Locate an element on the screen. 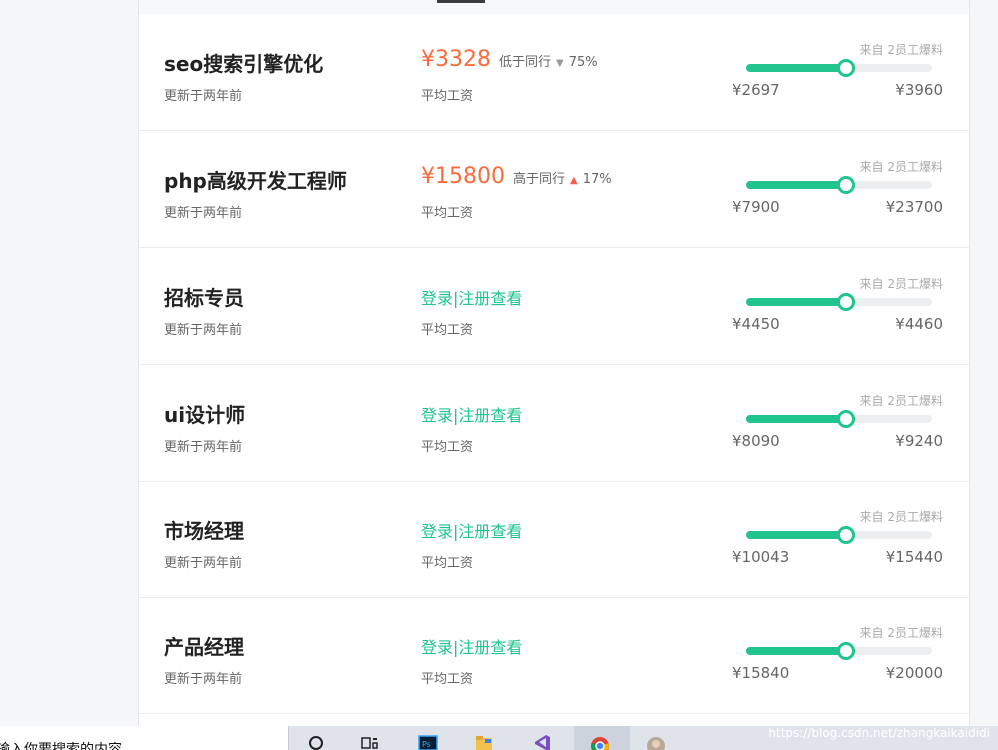 The width and height of the screenshot is (998, 750). salary-compare: 低于同行 is located at coordinates (525, 62).